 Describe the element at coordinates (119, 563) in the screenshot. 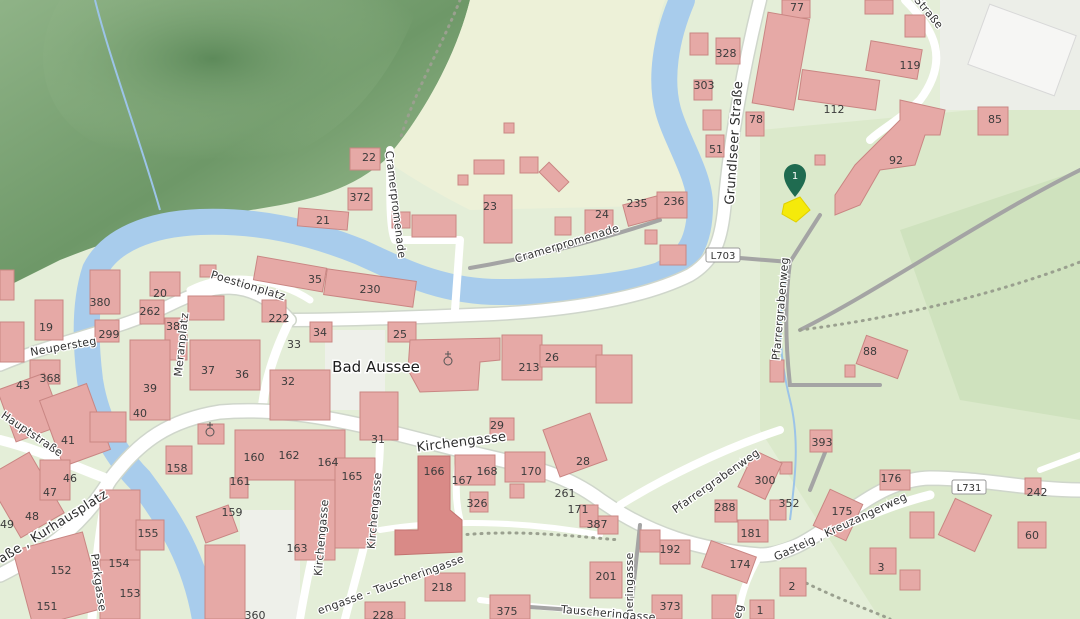

I see `house-number-label: 154` at that location.